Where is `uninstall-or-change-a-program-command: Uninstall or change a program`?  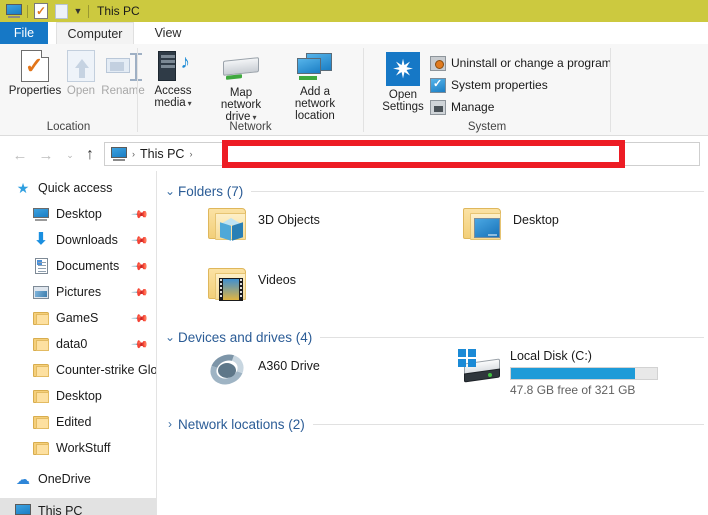
uninstall-or-change-a-program-command: Uninstall or change a program is located at coordinates (521, 63).